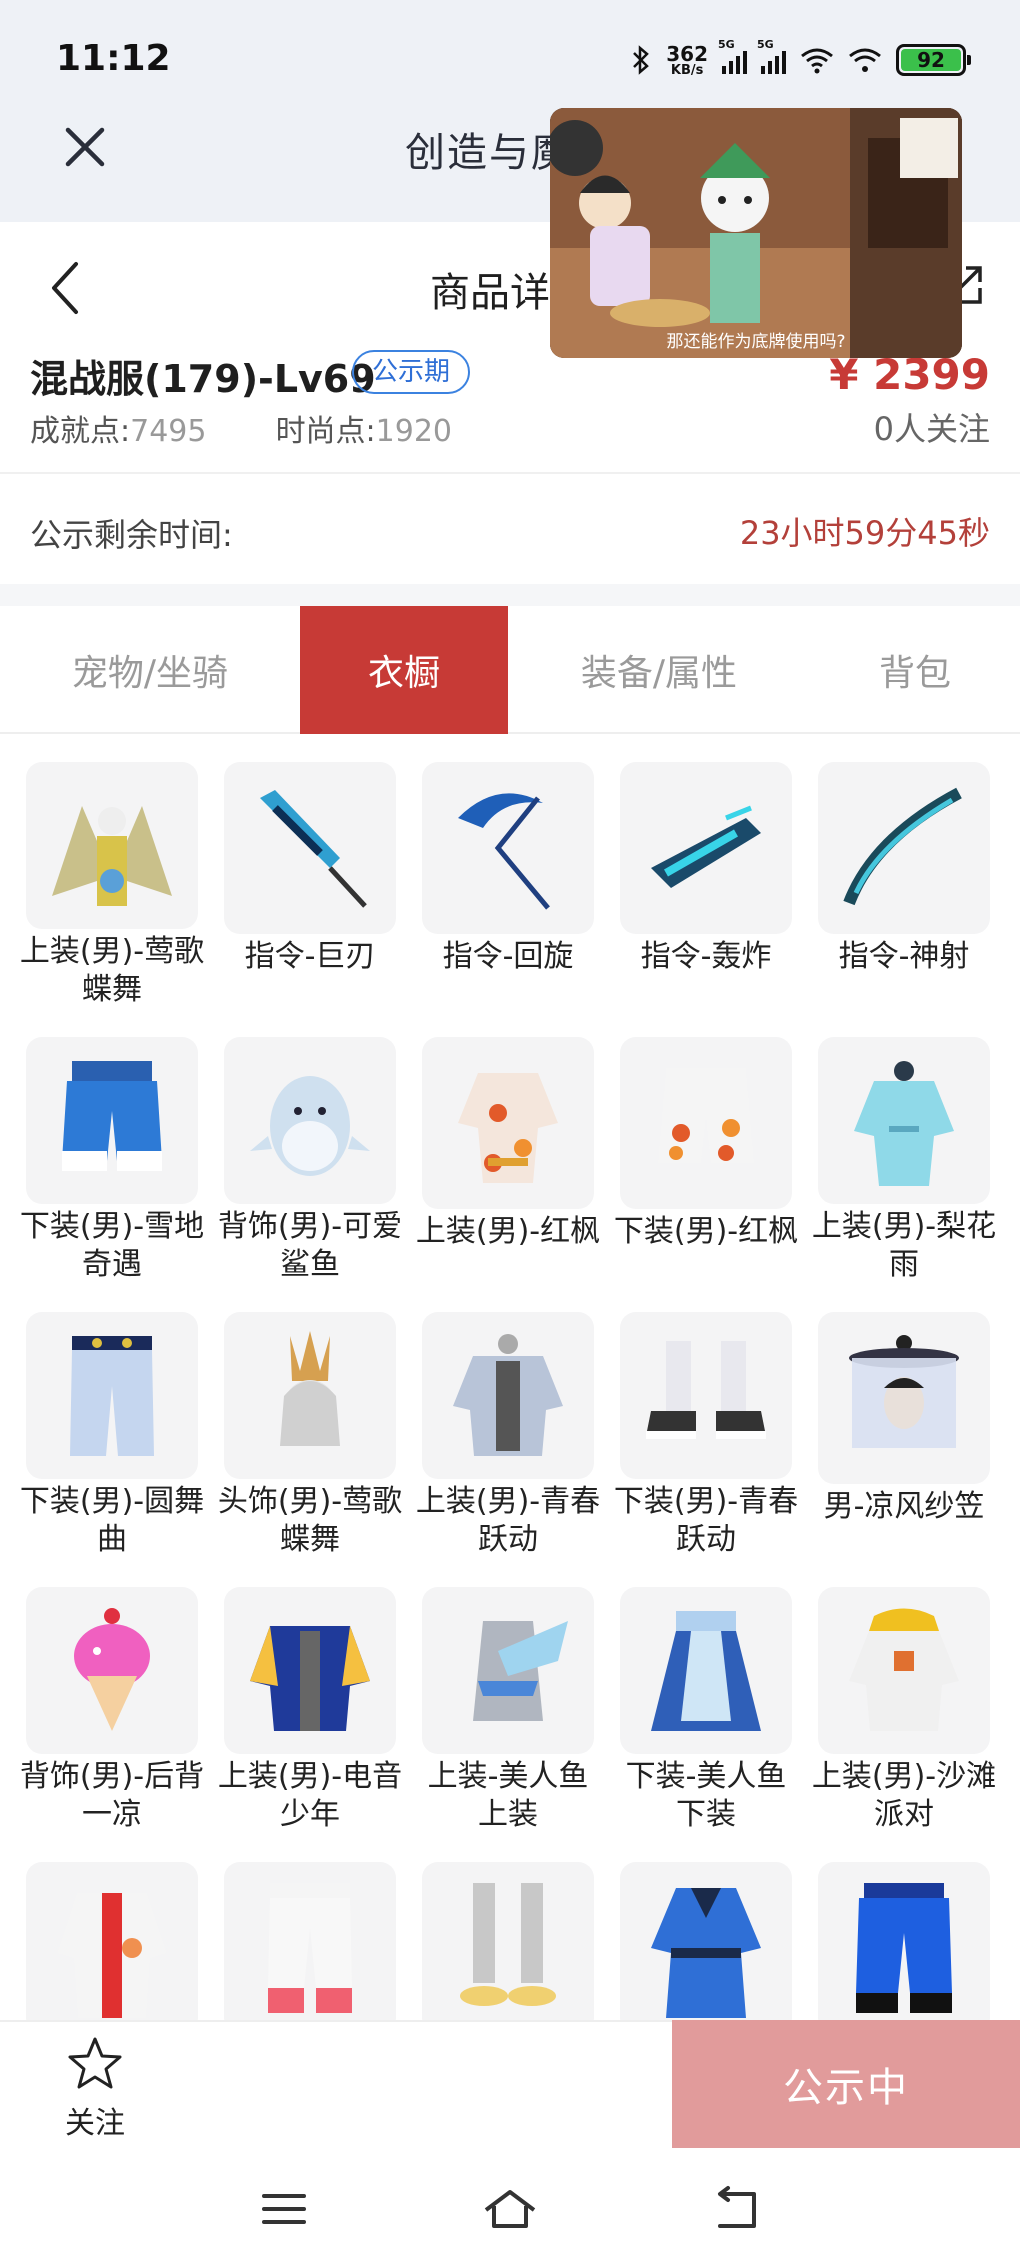 The image size is (1020, 2267). Describe the element at coordinates (706, 1520) in the screenshot. I see `item-label: 下装(男)-青春跃动` at that location.